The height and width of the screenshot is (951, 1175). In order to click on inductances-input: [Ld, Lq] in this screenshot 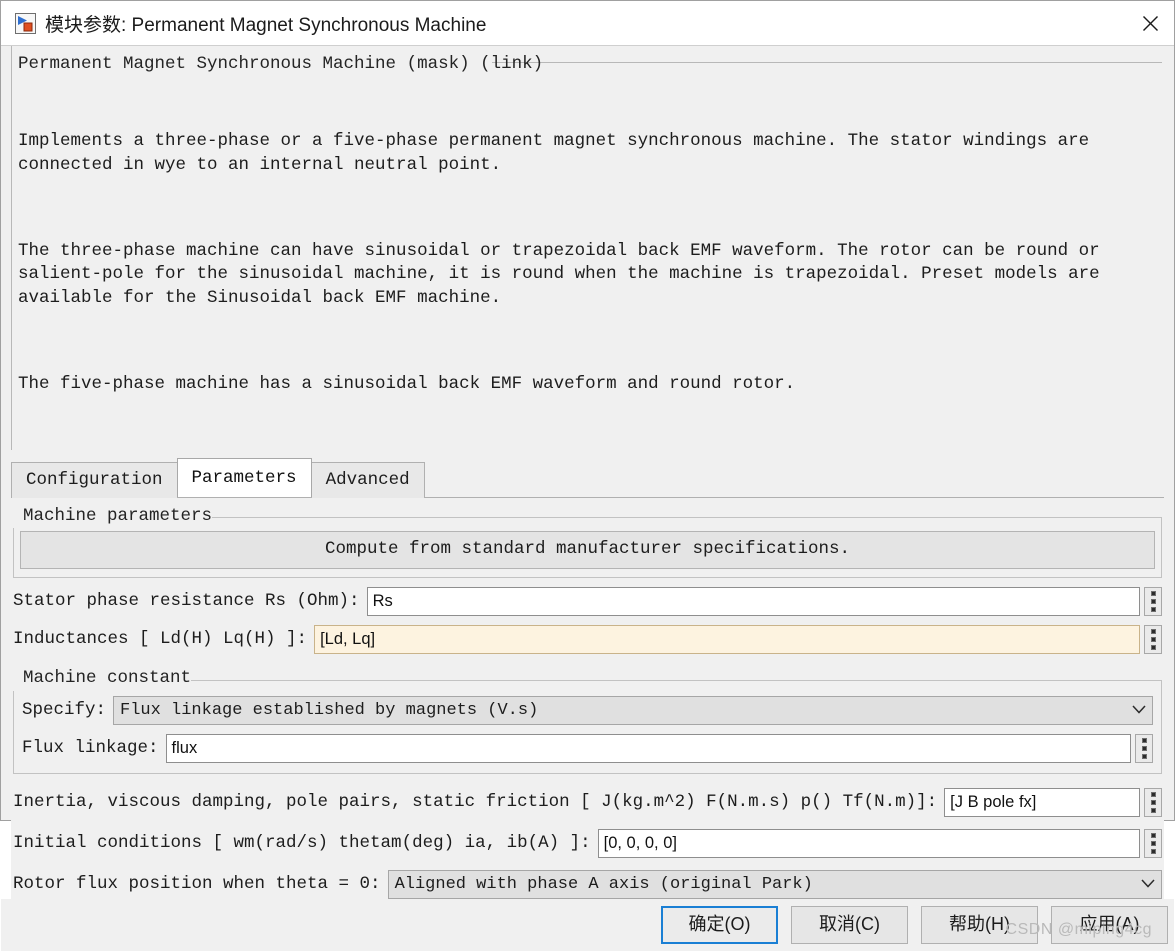, I will do `click(727, 640)`.